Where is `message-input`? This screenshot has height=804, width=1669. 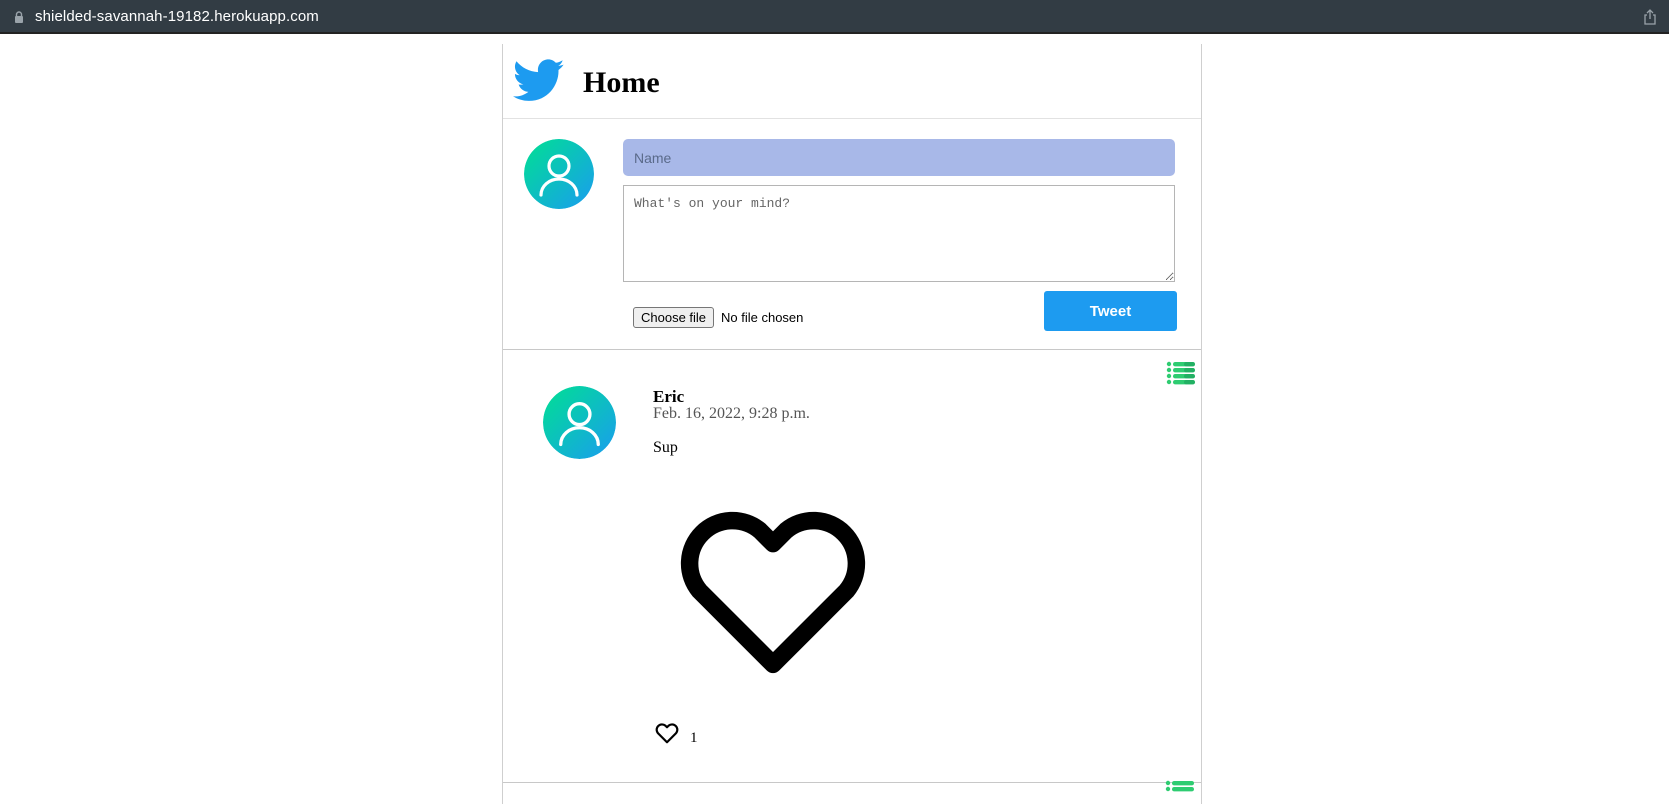 message-input is located at coordinates (899, 233).